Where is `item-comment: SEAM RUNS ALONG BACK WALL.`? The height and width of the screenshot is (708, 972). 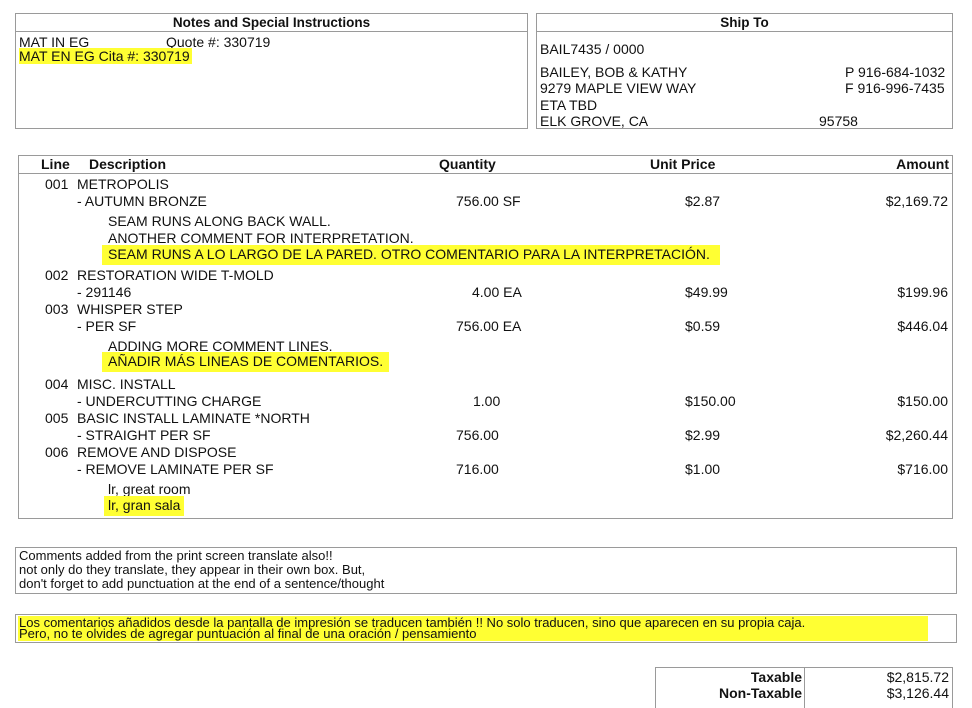
item-comment: SEAM RUNS ALONG BACK WALL. is located at coordinates (219, 221).